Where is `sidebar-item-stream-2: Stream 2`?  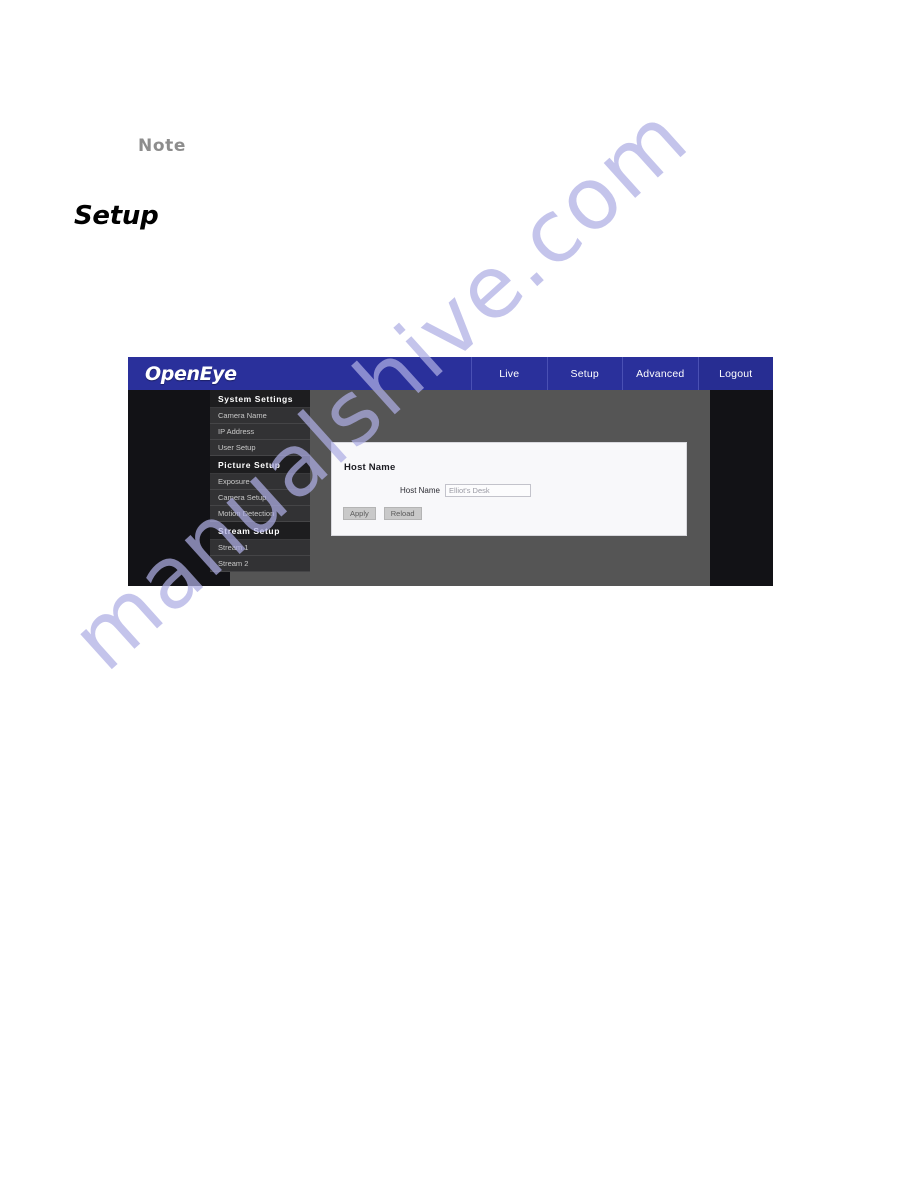
sidebar-item-stream-2: Stream 2 is located at coordinates (260, 564).